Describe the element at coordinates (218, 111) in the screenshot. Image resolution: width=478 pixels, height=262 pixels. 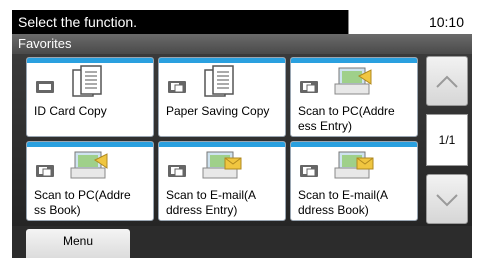
I see `tile-label: Paper Saving Copy` at that location.